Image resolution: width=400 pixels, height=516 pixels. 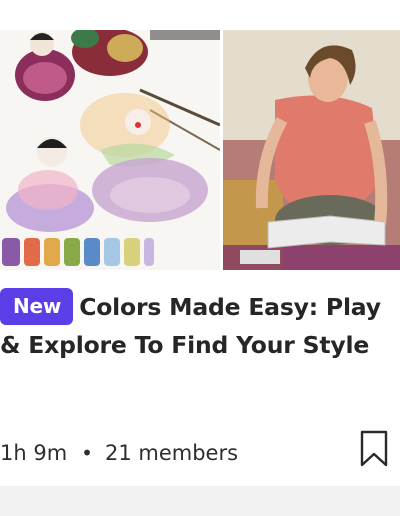 What do you see at coordinates (34, 453) in the screenshot?
I see `course-duration: 1h 9m` at bounding box center [34, 453].